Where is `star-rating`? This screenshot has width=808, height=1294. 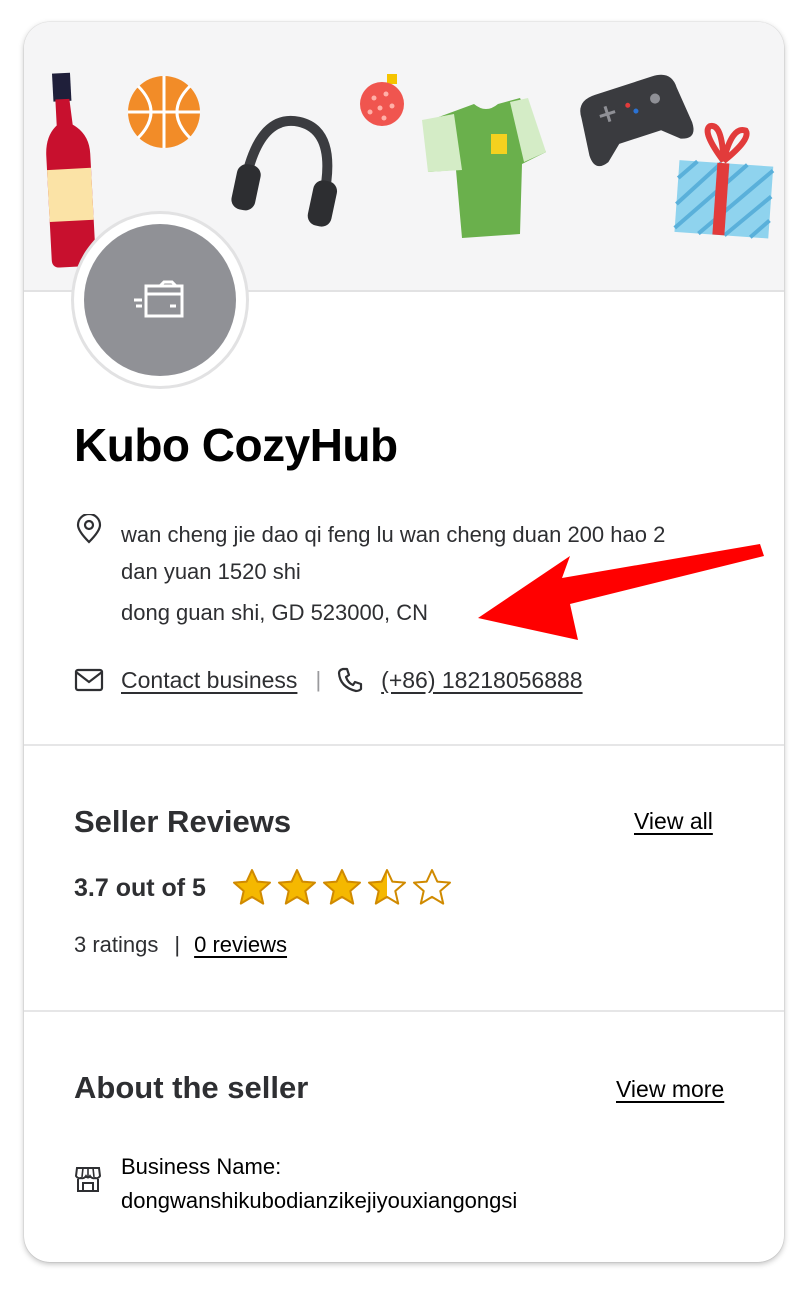
star-rating is located at coordinates (342, 887).